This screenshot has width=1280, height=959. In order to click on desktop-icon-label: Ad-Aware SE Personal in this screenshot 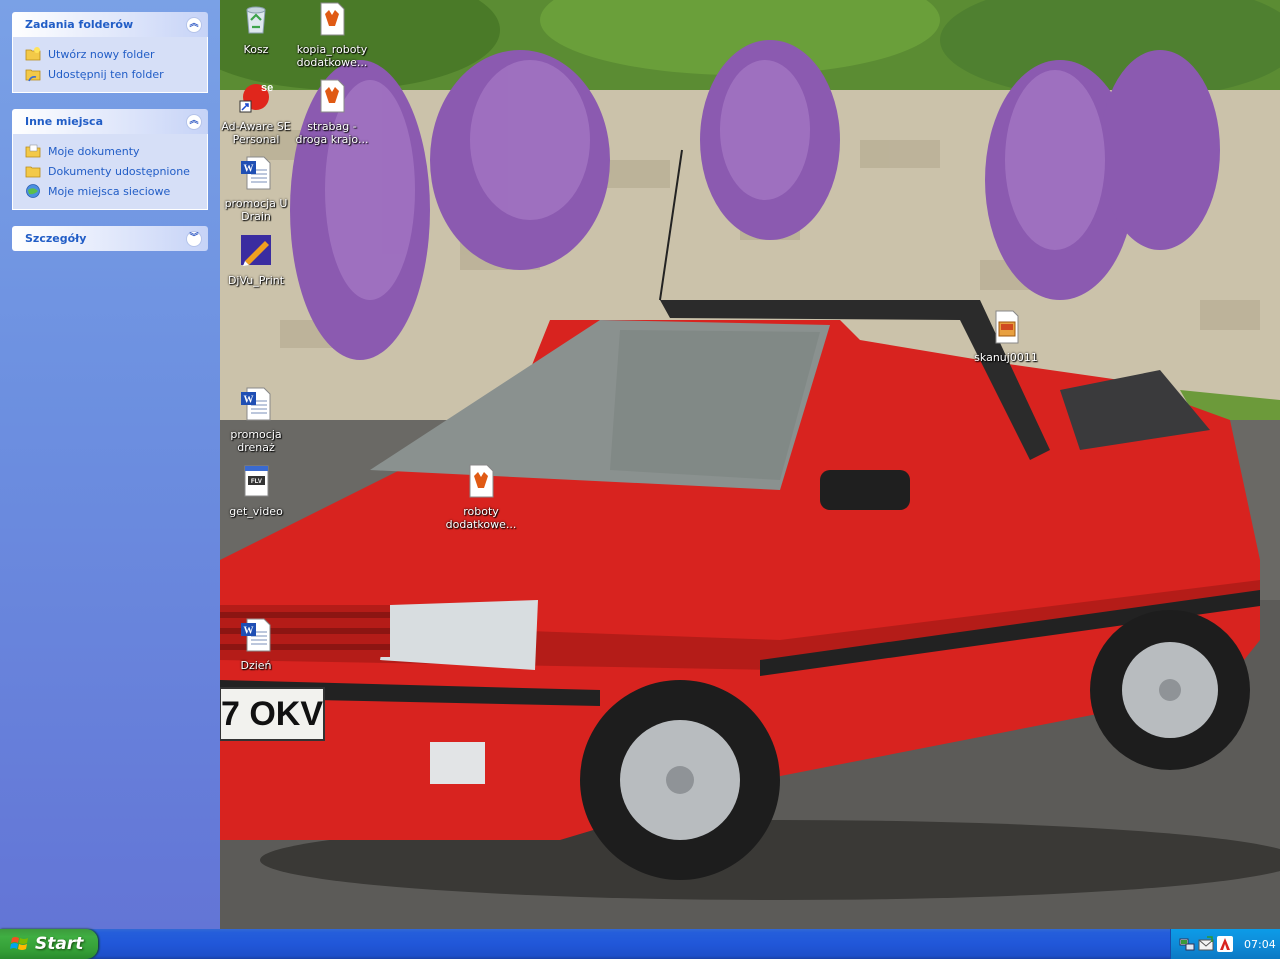, I will do `click(256, 133)`.